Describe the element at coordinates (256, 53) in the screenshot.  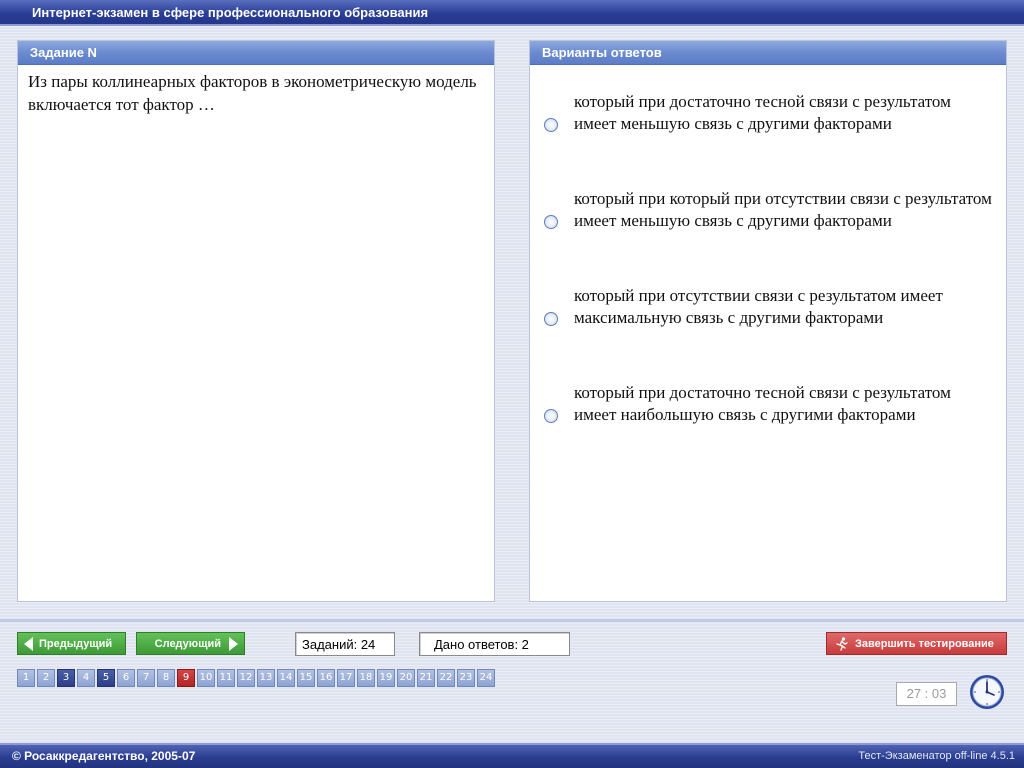
I see `question-panel-header: Задание N` at that location.